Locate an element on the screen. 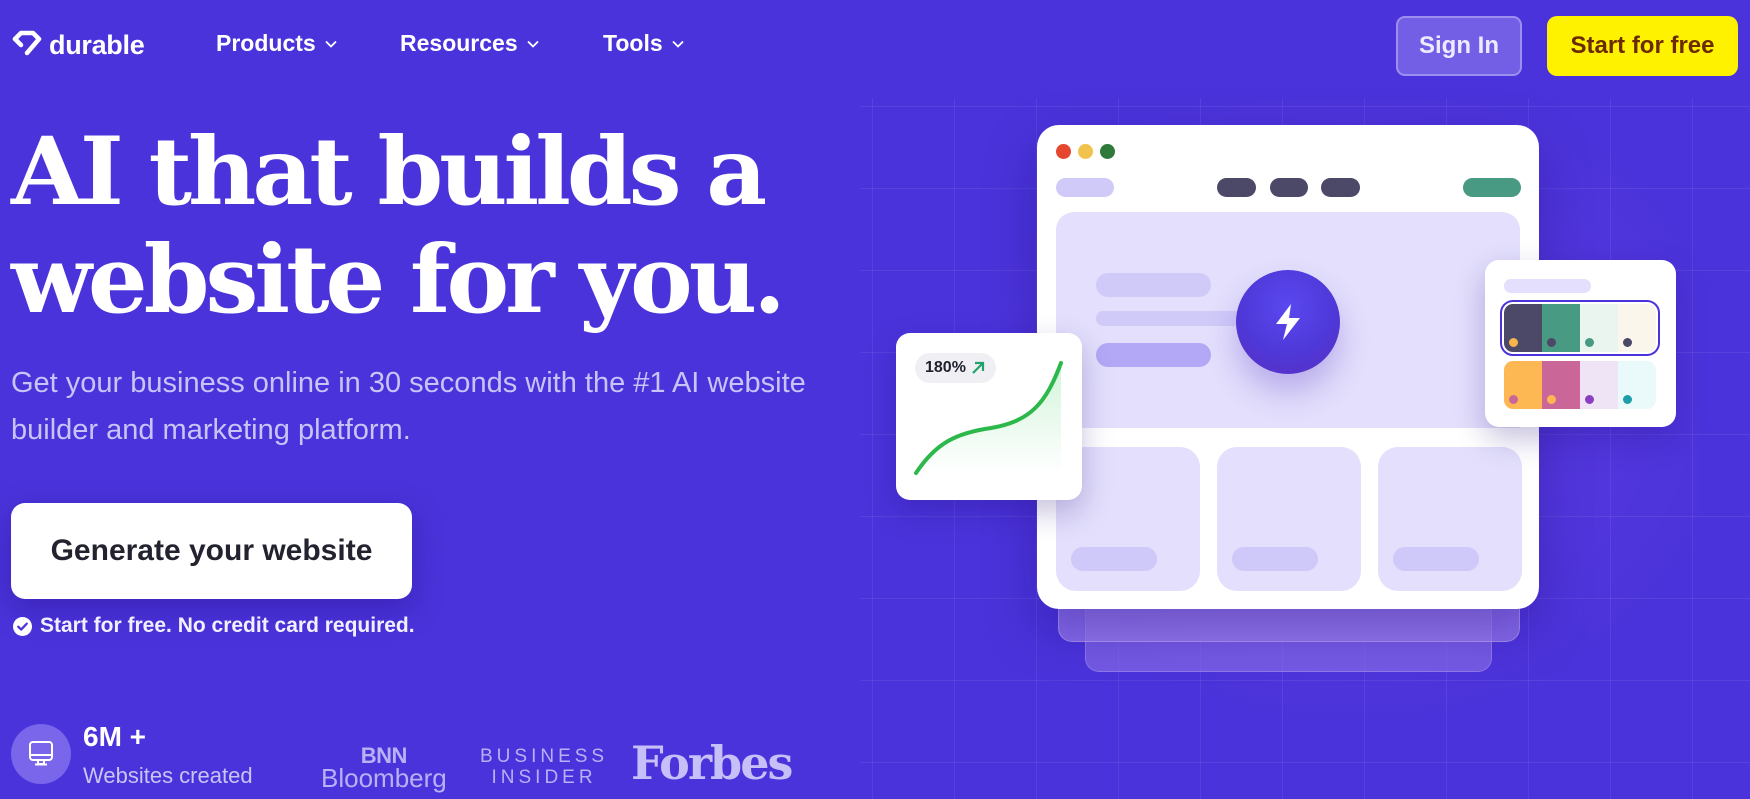 The height and width of the screenshot is (799, 1750). growth-chart-card: 180% is located at coordinates (989, 416).